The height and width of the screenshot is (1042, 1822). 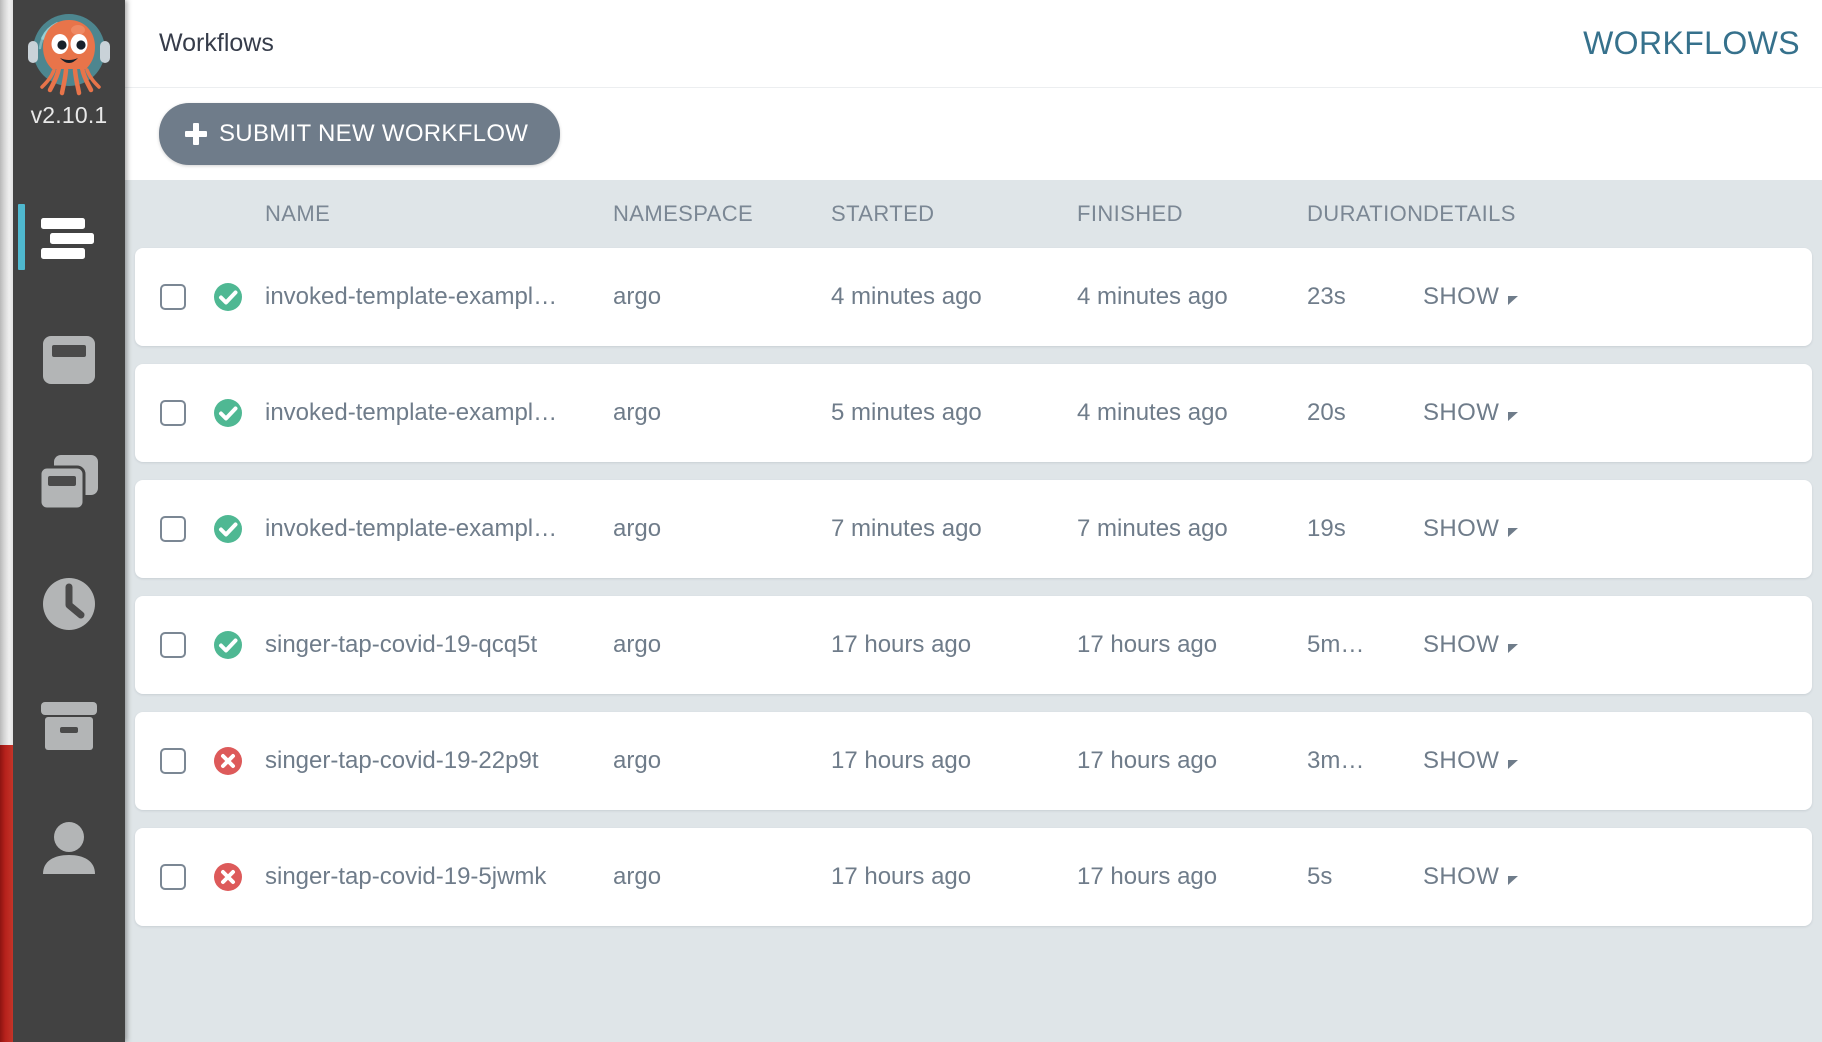 What do you see at coordinates (973, 134) in the screenshot?
I see `action-bar: SUBMIT NEW WORKFLOW` at bounding box center [973, 134].